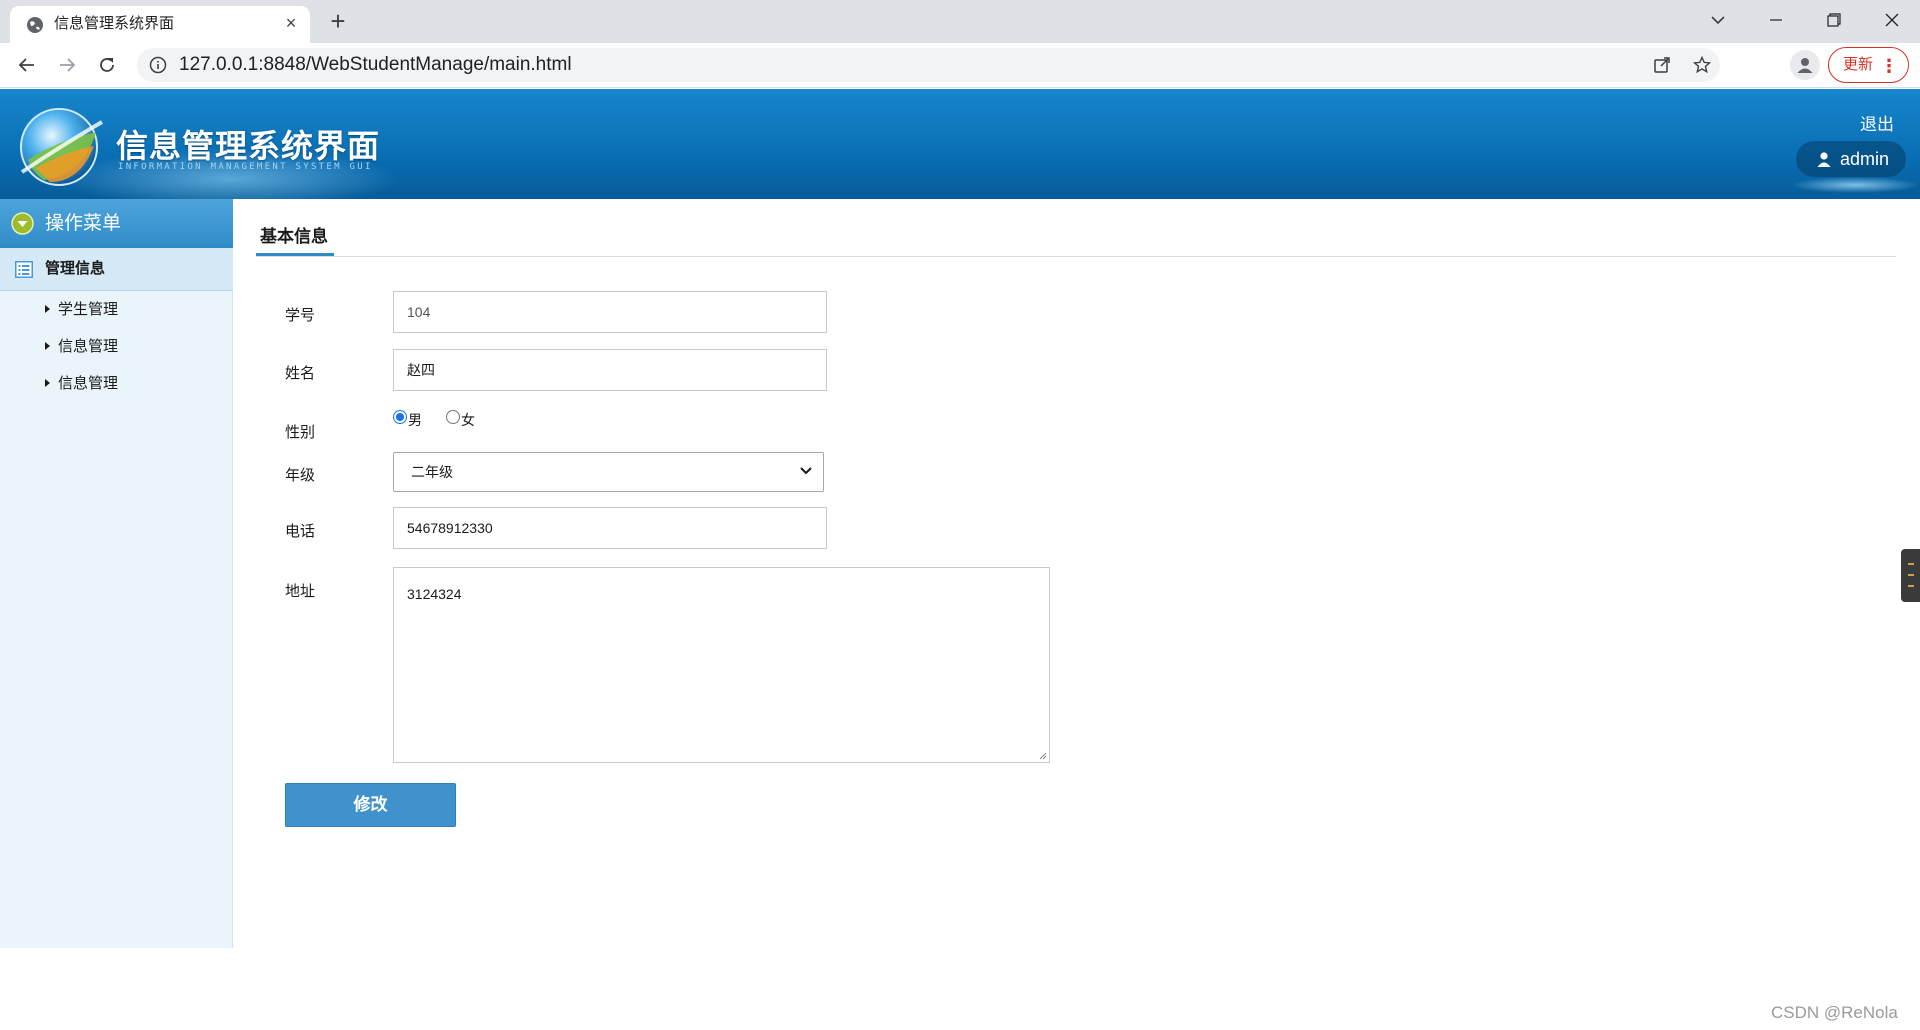  I want to click on bookmark-star-icon, so click(1702, 65).